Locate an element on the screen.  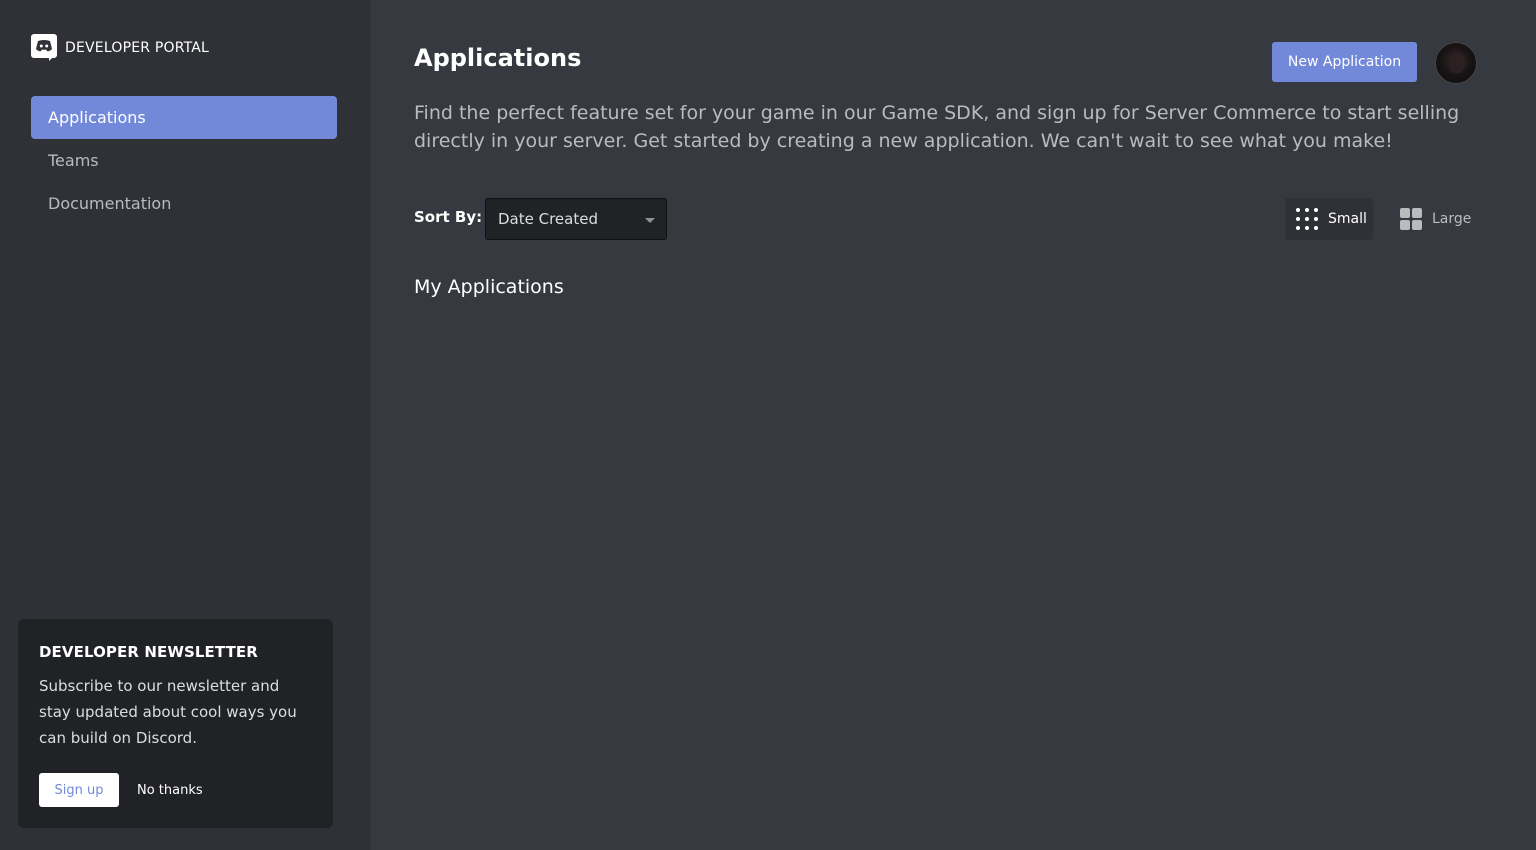
page-title: Applications is located at coordinates (498, 58).